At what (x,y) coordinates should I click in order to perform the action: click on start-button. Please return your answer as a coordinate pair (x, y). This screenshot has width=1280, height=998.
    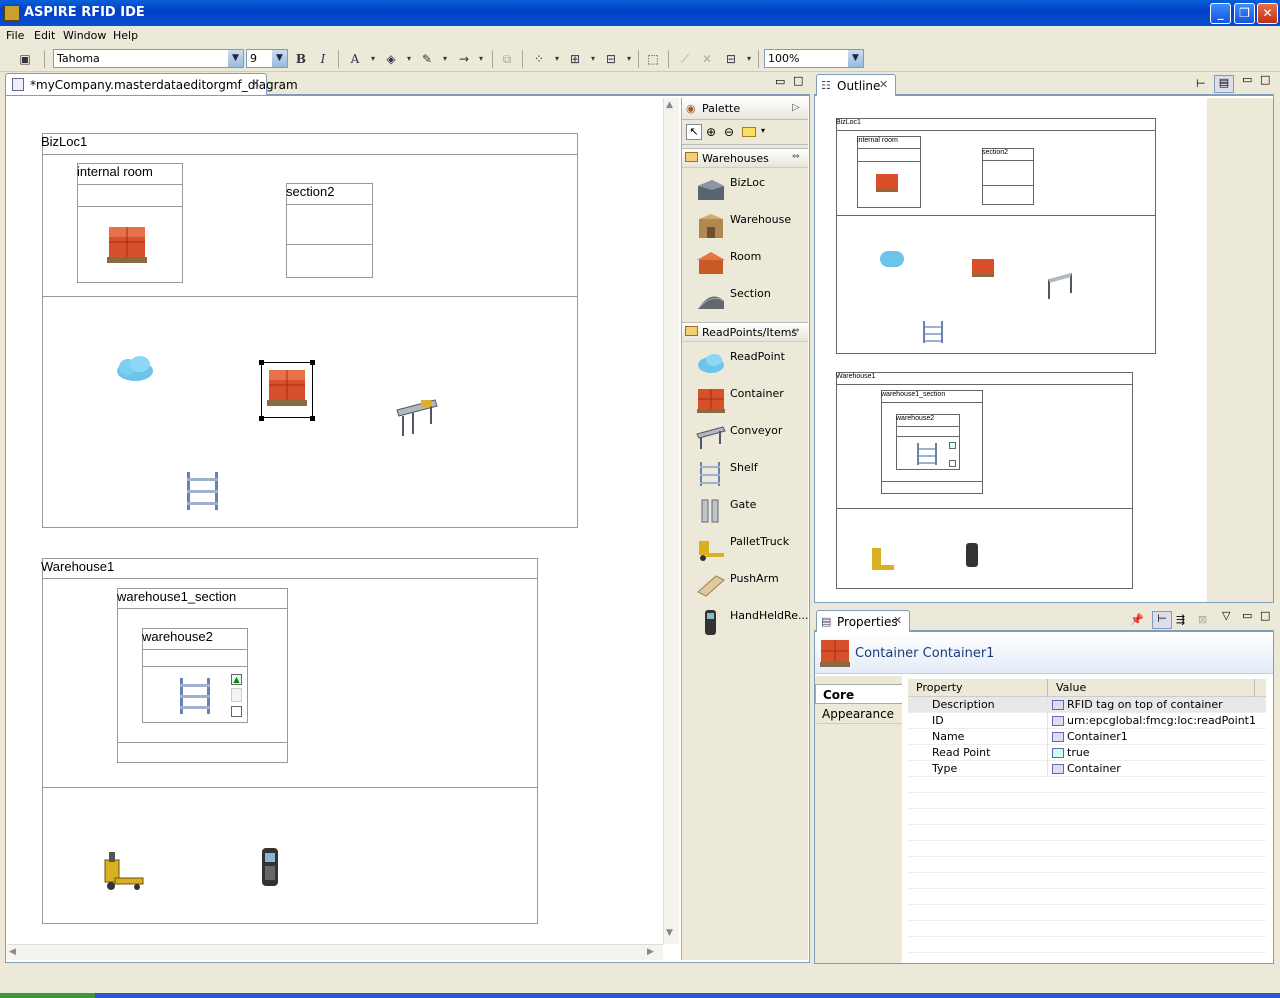
    Looking at the image, I should click on (47, 995).